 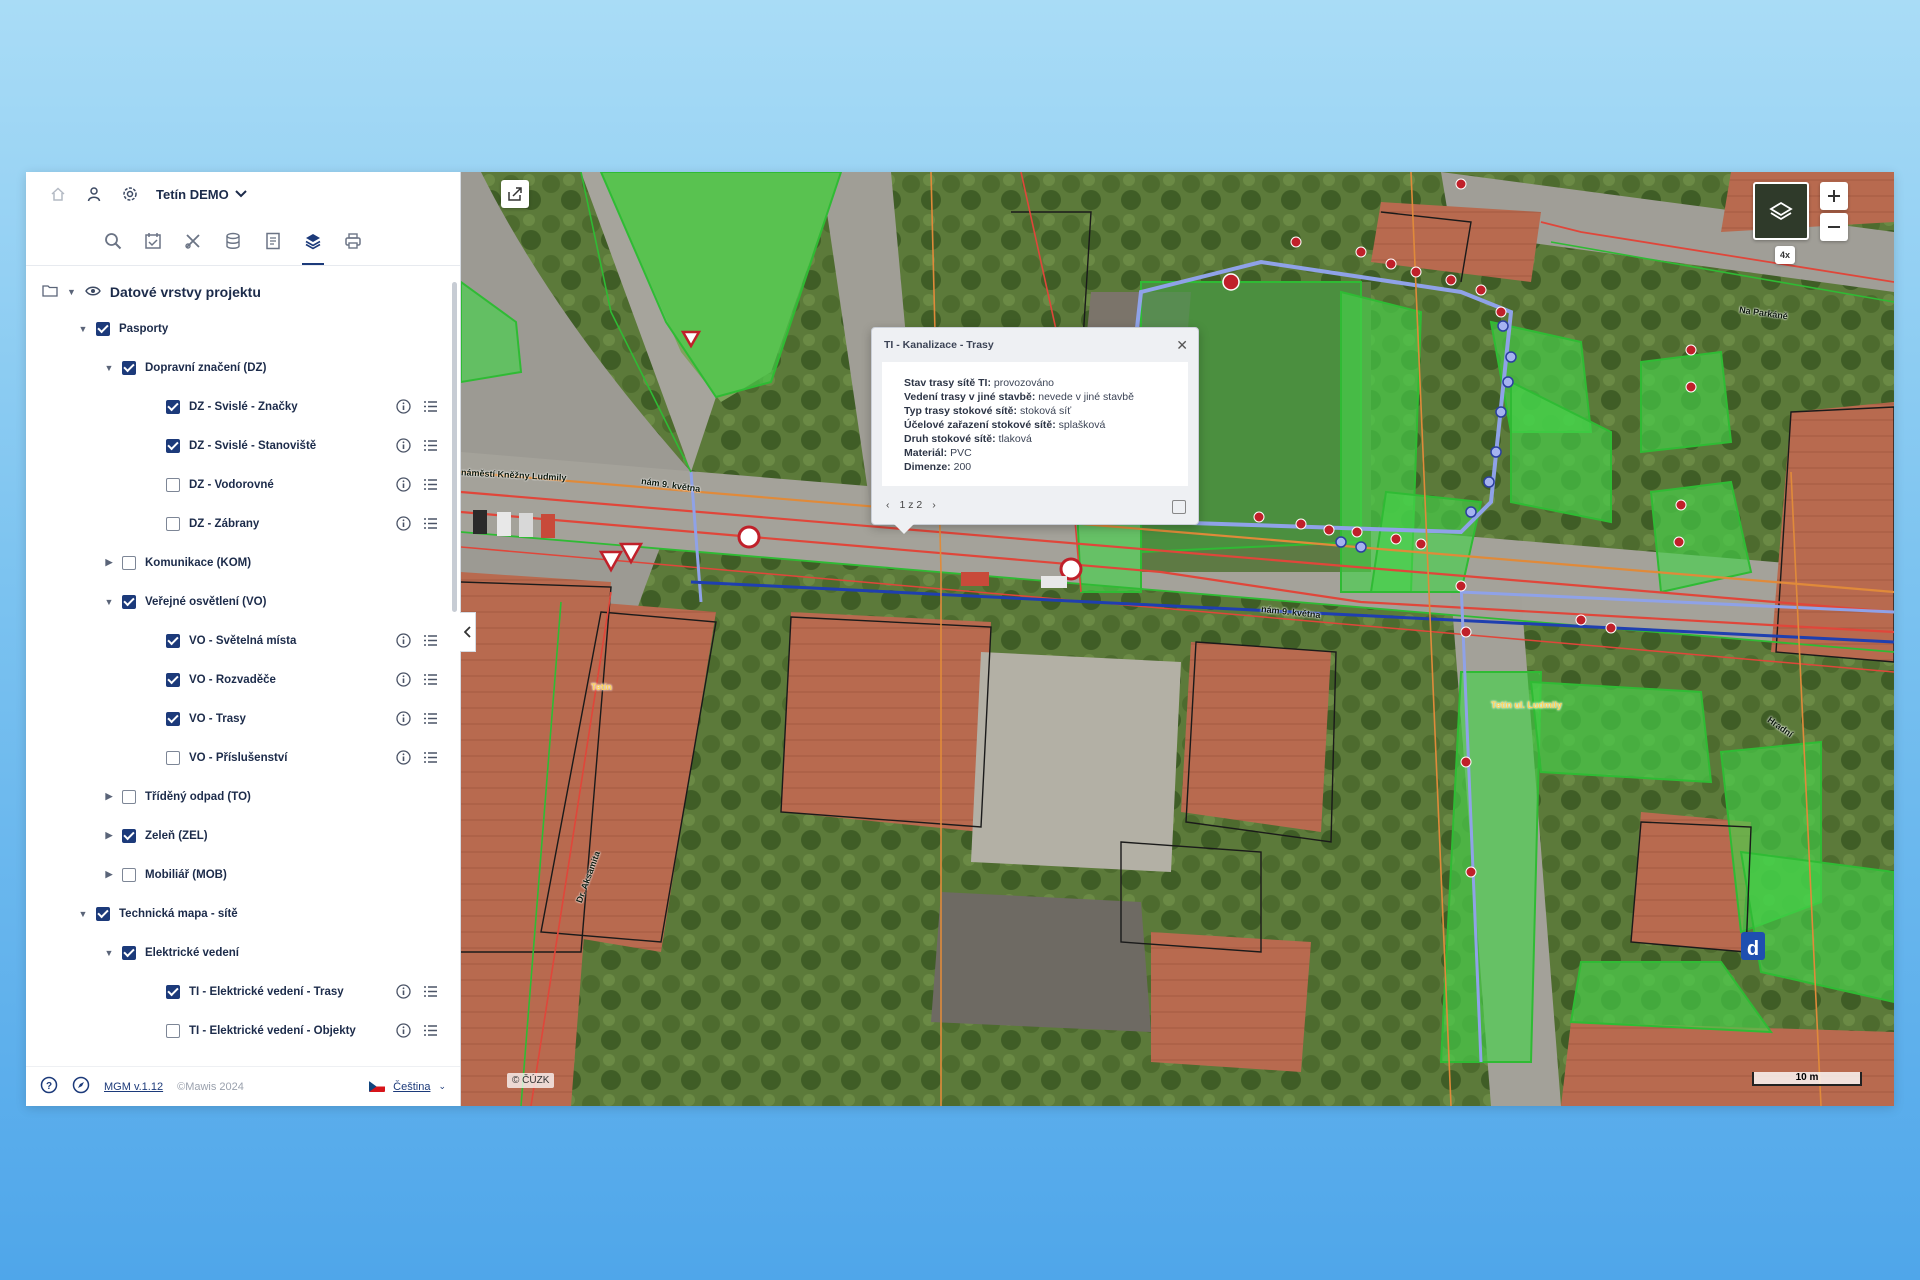 What do you see at coordinates (407, 1087) in the screenshot?
I see `language-selector: Čeština ⌄` at bounding box center [407, 1087].